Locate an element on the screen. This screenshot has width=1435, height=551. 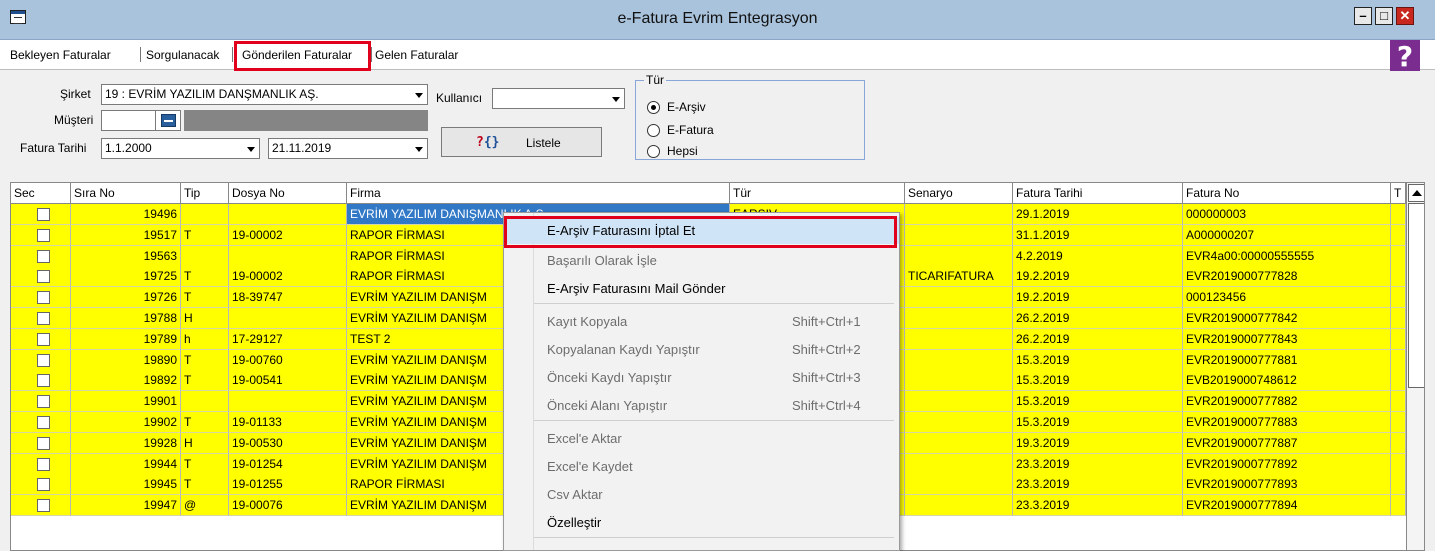
cell-dosya-no: 19-01254 is located at coordinates (288, 464).